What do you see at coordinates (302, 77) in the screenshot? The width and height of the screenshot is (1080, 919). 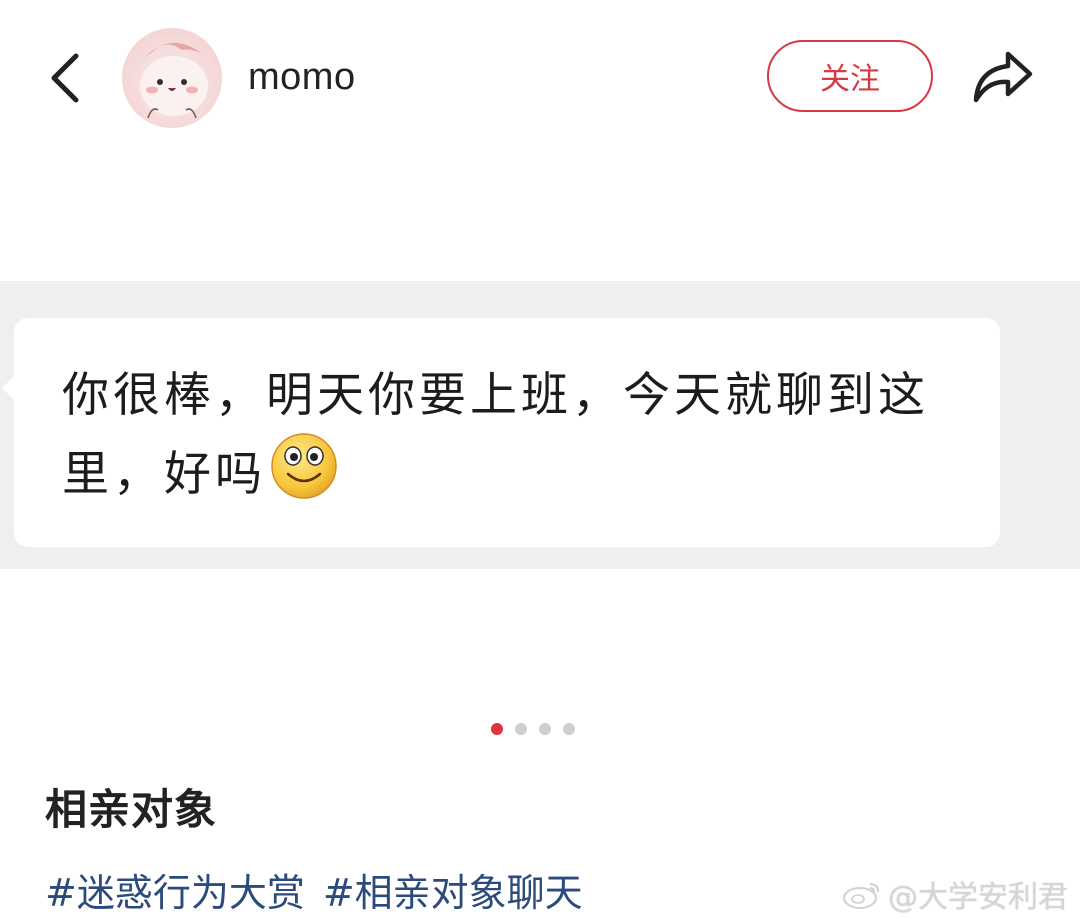 I see `username: momo` at bounding box center [302, 77].